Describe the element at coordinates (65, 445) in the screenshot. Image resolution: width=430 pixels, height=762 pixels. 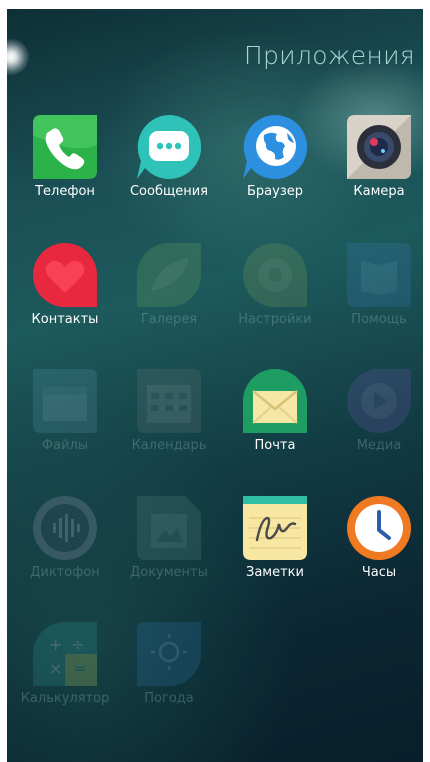
I see `app-label: Файлы` at that location.